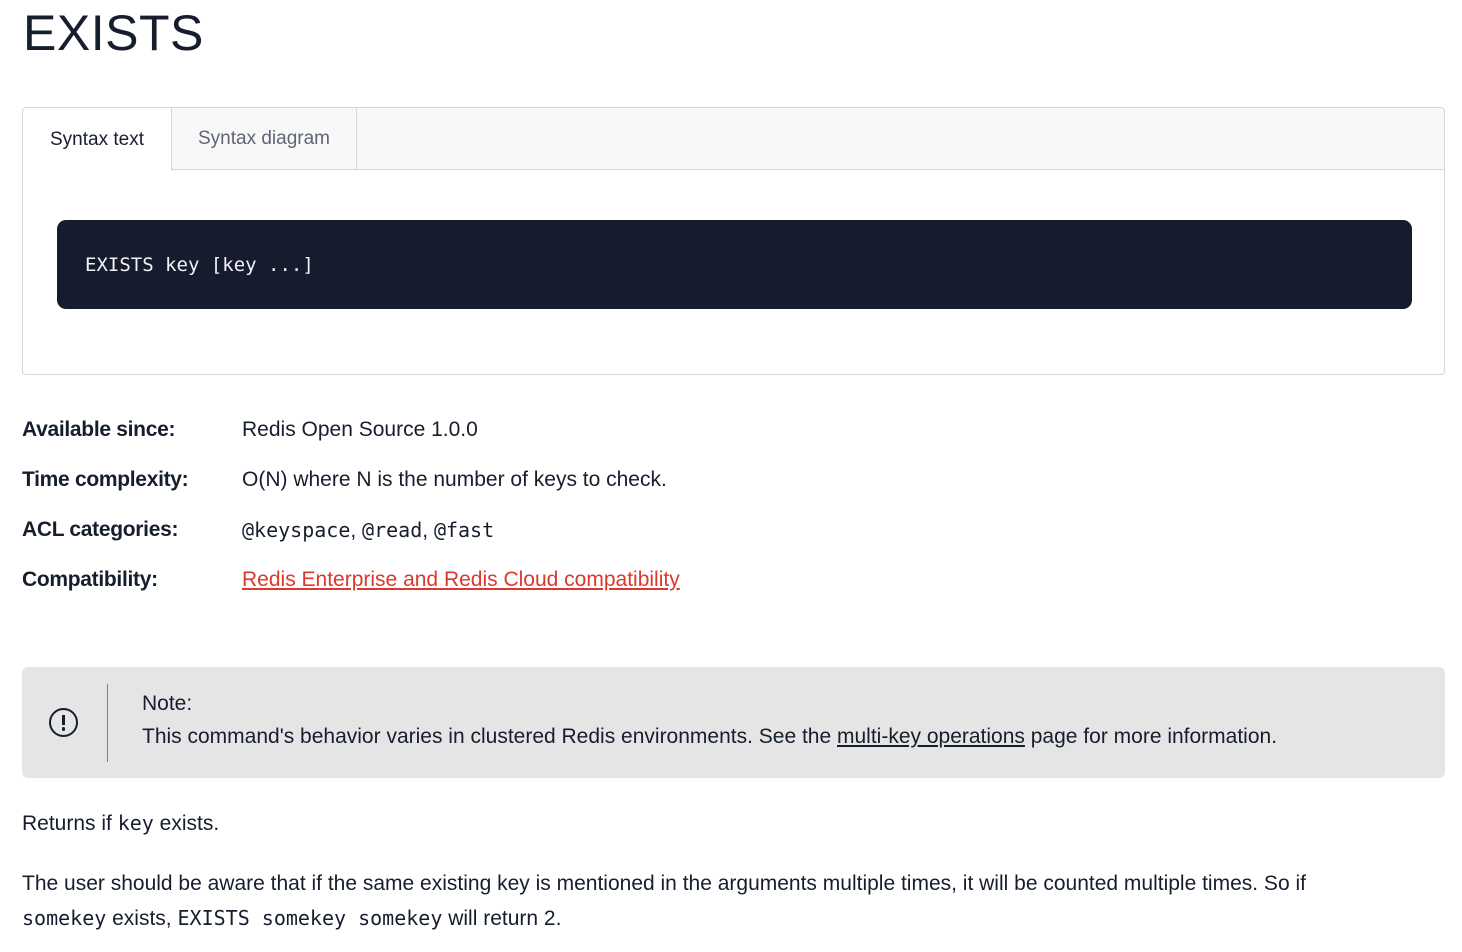  Describe the element at coordinates (732, 823) in the screenshot. I see `description-paragraph-1: Returns if key exists.` at that location.